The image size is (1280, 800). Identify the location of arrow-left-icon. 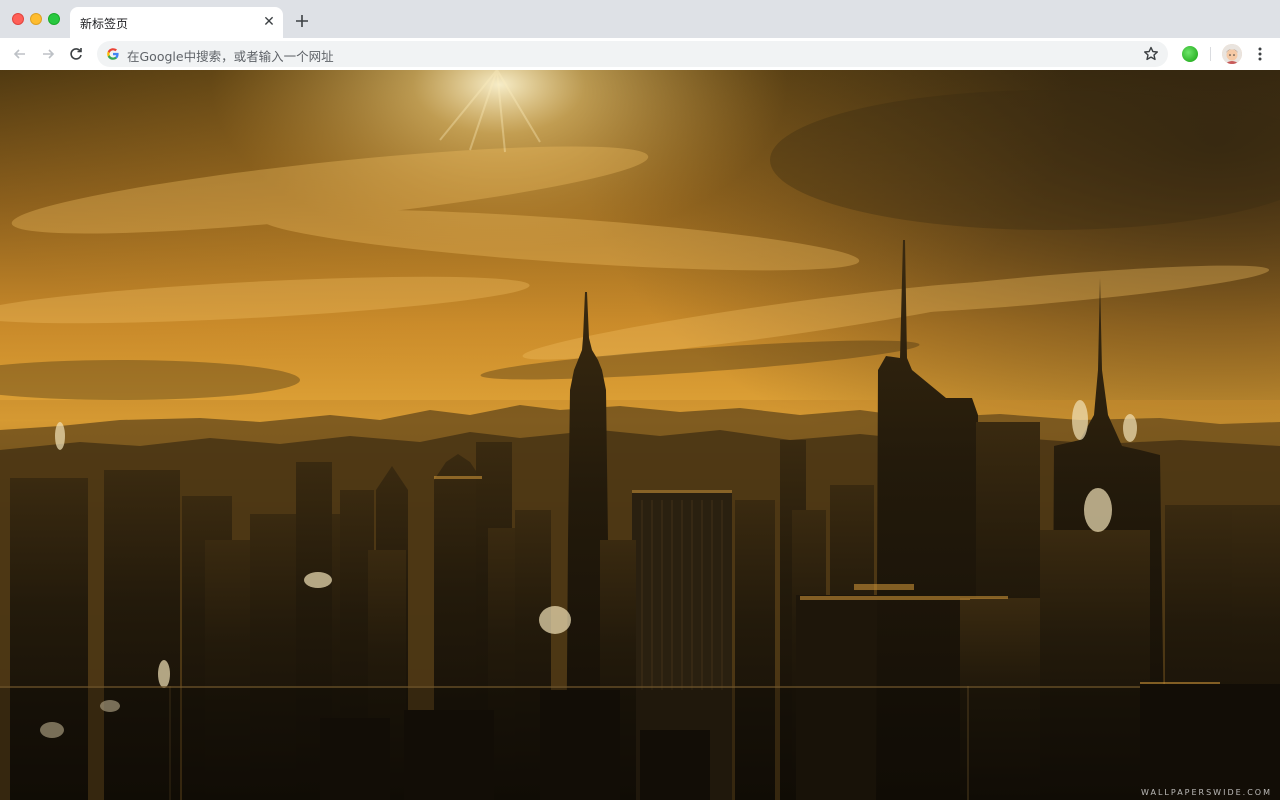
(19, 54).